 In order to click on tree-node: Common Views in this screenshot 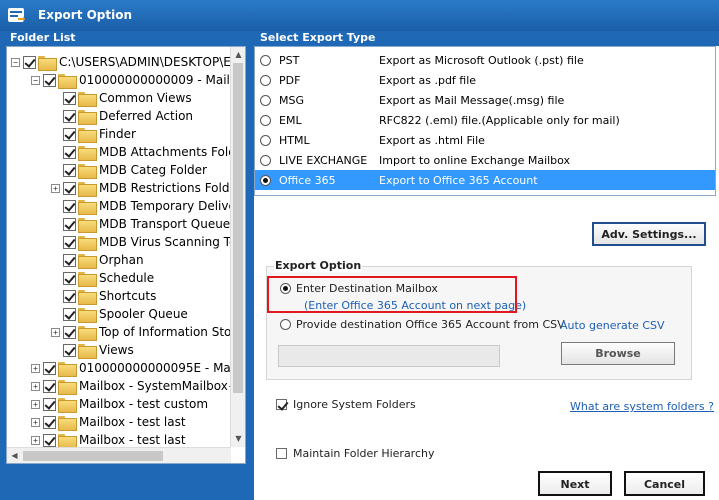, I will do `click(121, 98)`.